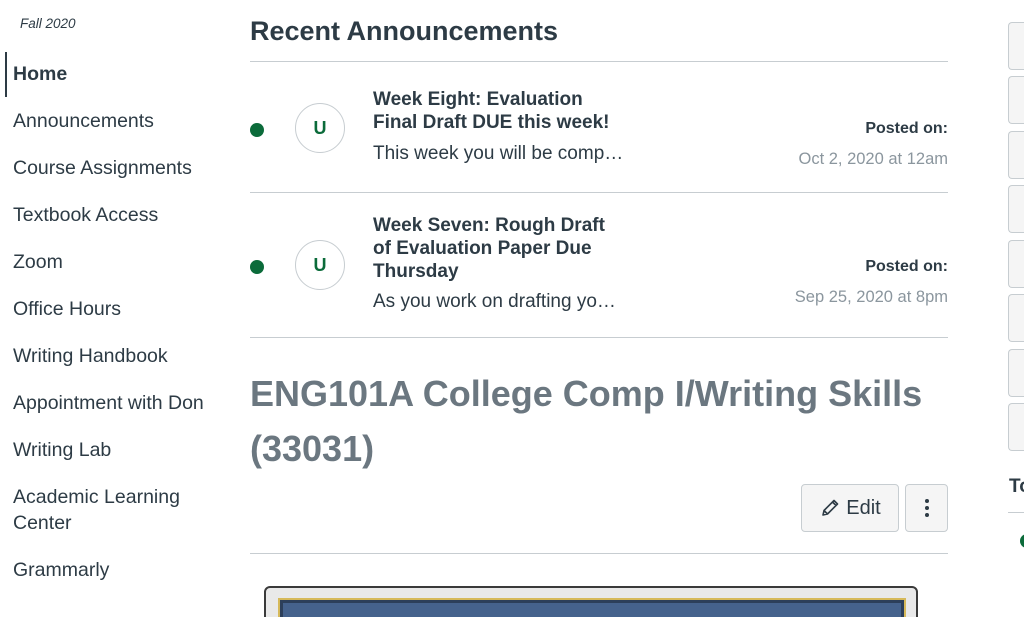  I want to click on pencil-icon, so click(830, 507).